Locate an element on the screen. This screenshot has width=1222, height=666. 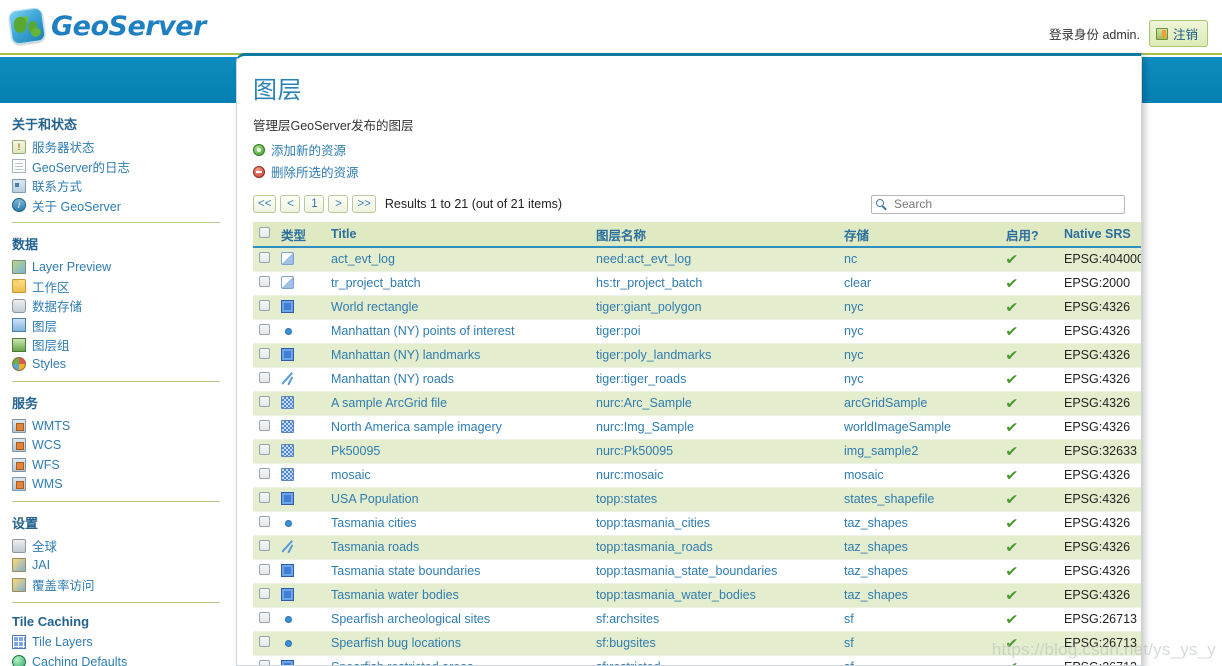
add-resource-link: 添加新的资源 is located at coordinates (689, 149).